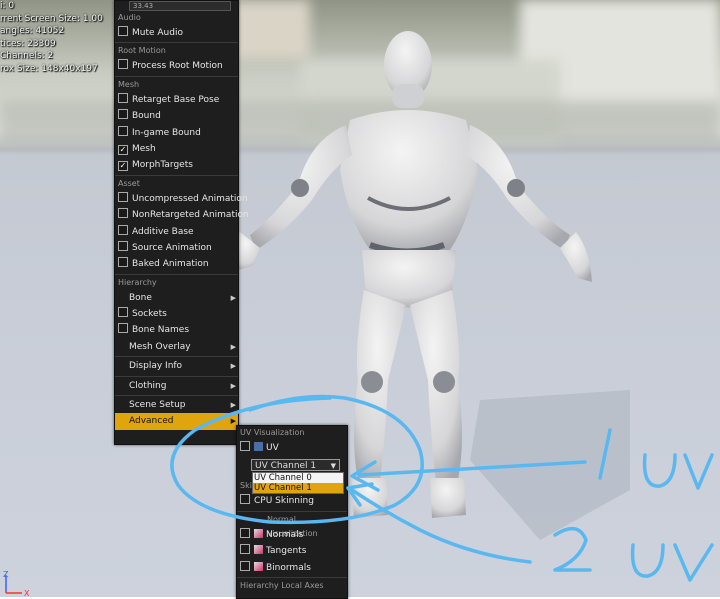  I want to click on one-glyph-annotation, so click(605, 454).